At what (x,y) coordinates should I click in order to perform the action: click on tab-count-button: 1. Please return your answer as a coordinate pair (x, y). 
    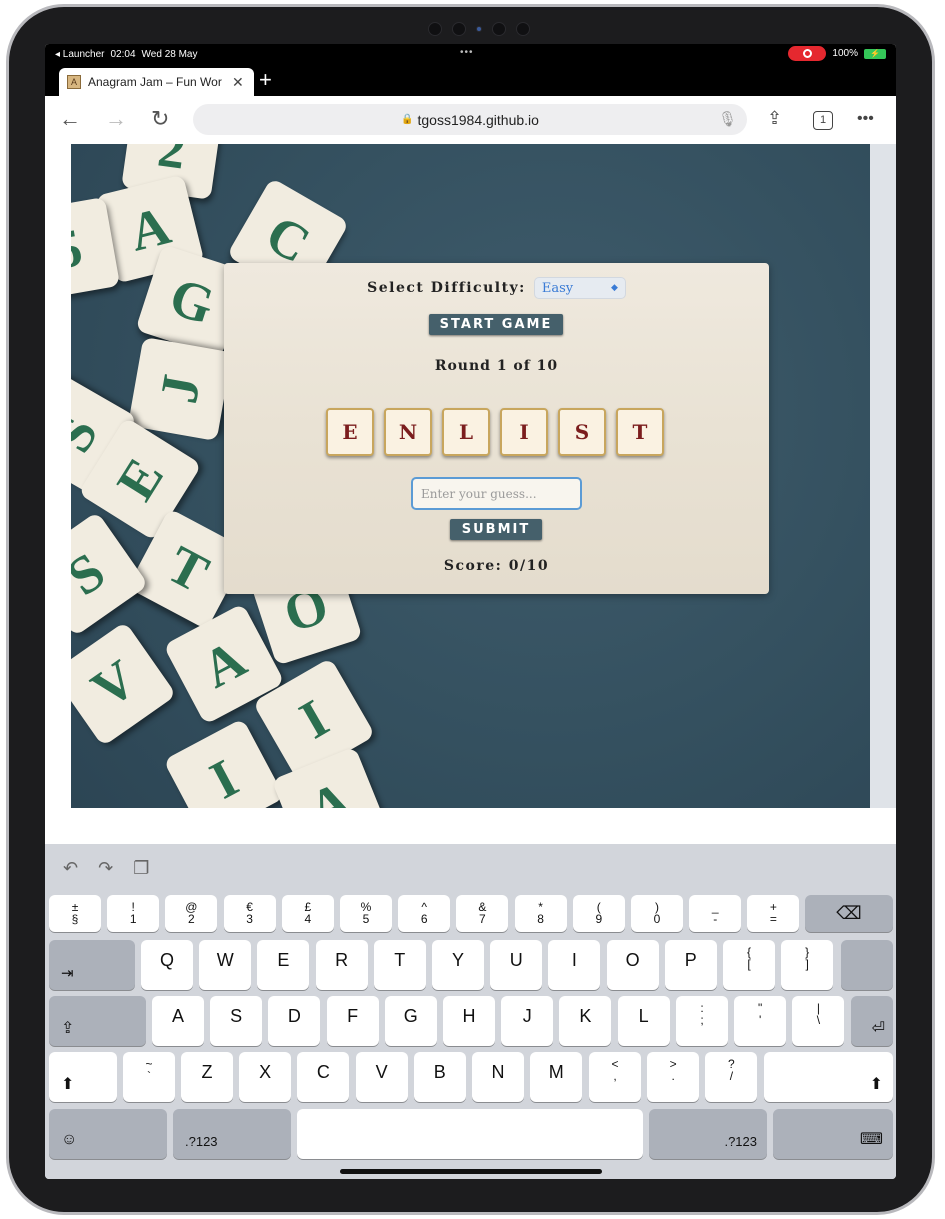
    Looking at the image, I should click on (823, 120).